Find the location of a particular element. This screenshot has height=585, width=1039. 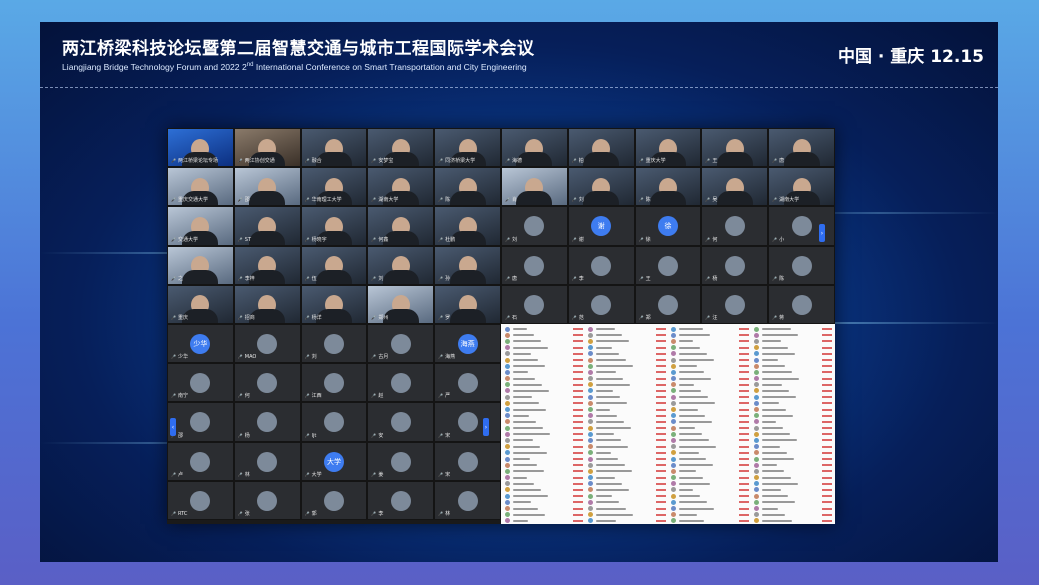

participant-tile: 罗 is located at coordinates (467, 304).